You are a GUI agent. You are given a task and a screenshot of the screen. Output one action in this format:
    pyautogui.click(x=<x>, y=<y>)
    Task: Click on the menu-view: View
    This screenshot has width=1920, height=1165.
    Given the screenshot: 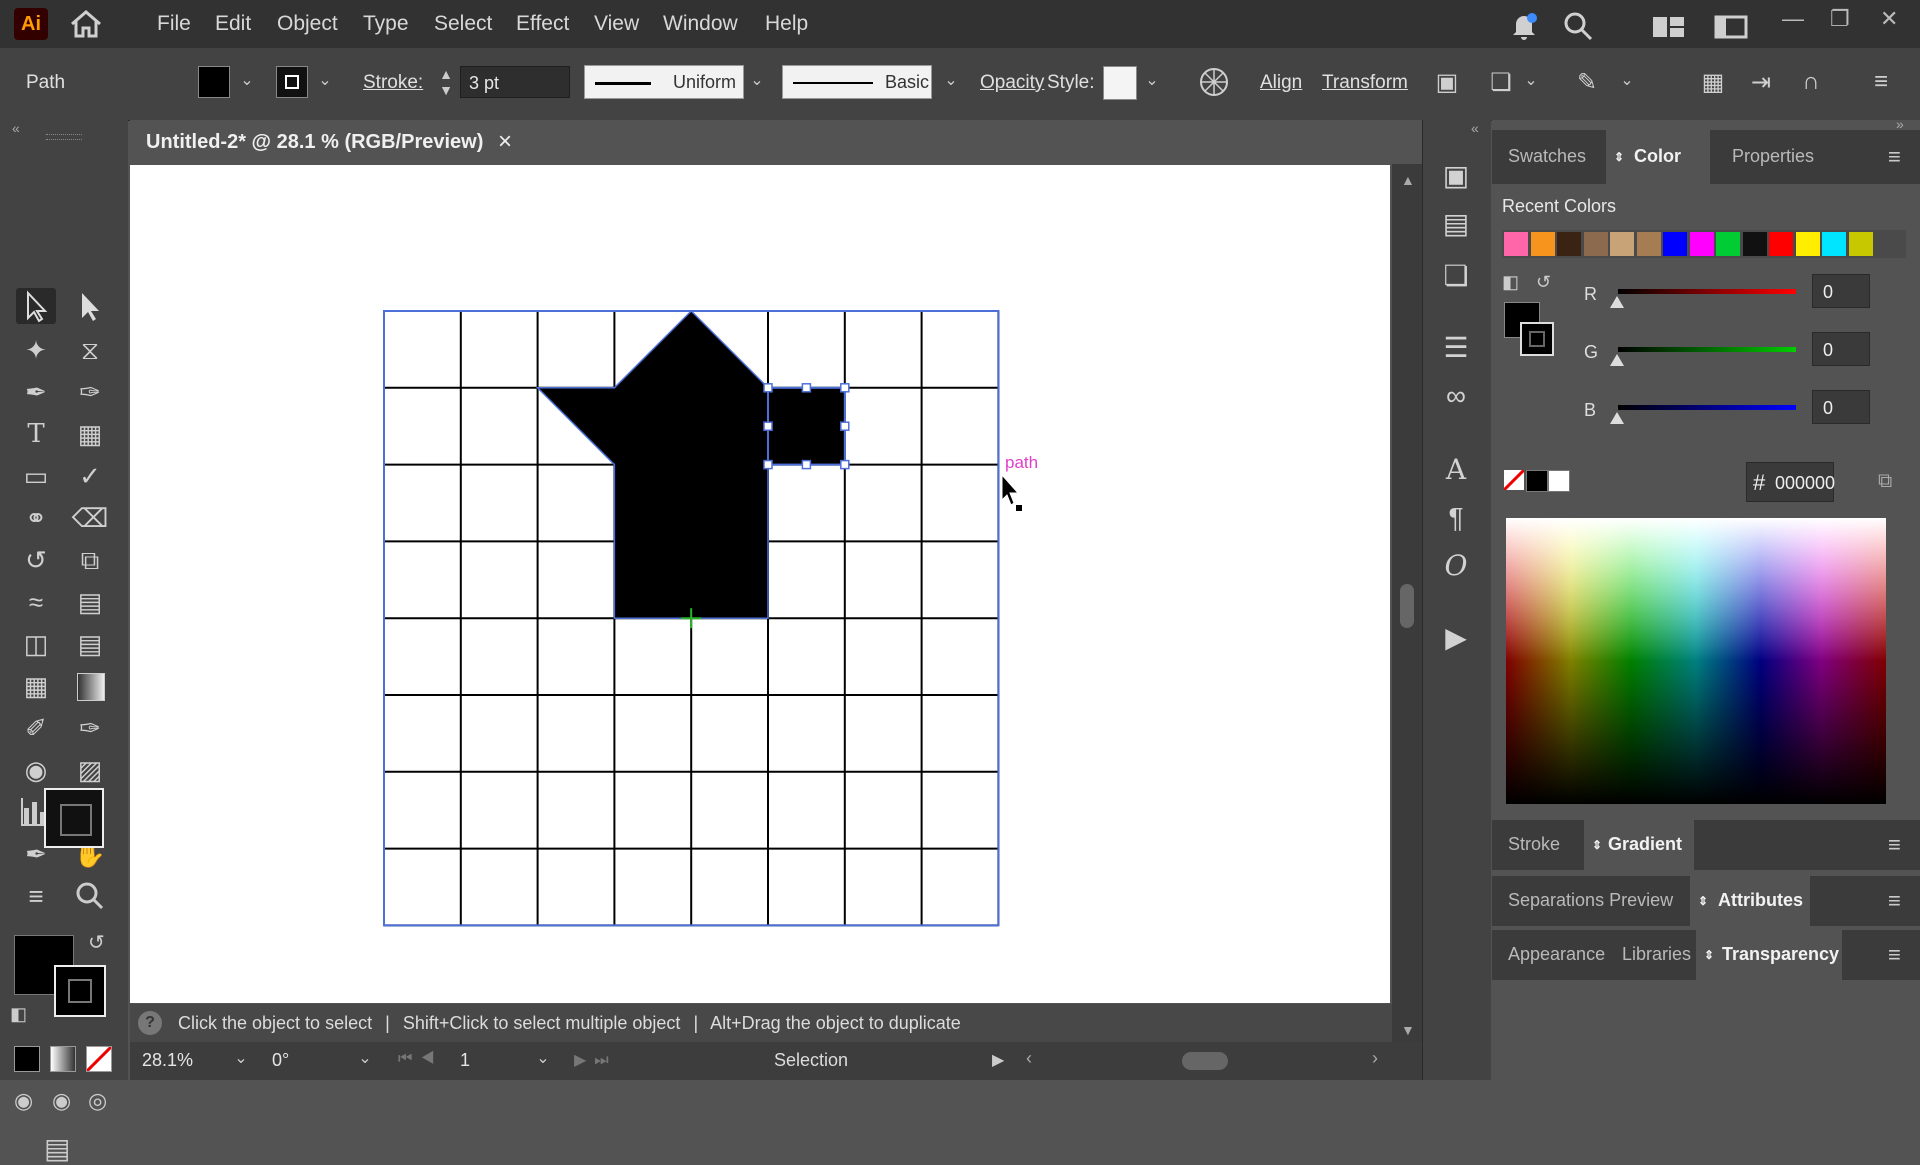 What is the action you would take?
    pyautogui.click(x=616, y=24)
    